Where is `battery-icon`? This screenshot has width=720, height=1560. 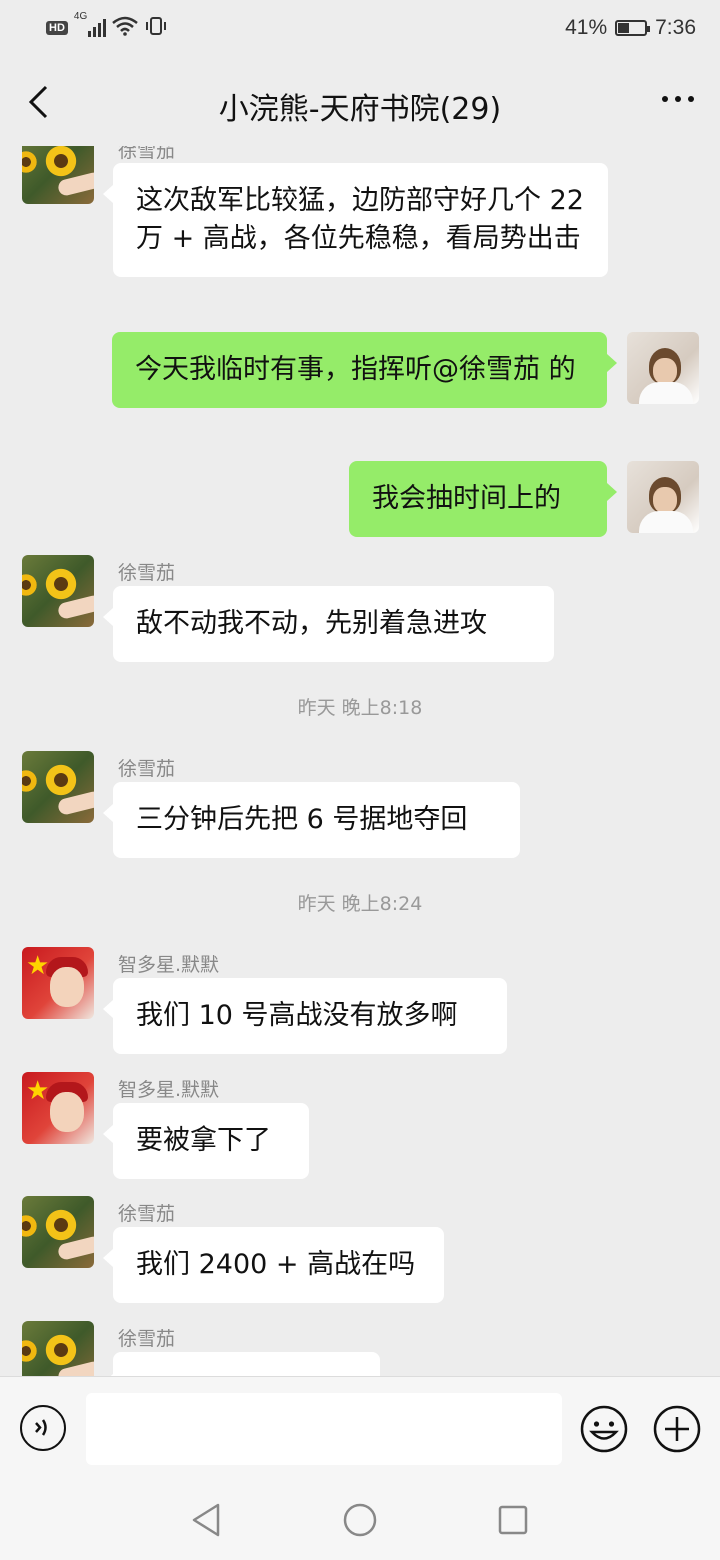 battery-icon is located at coordinates (633, 28).